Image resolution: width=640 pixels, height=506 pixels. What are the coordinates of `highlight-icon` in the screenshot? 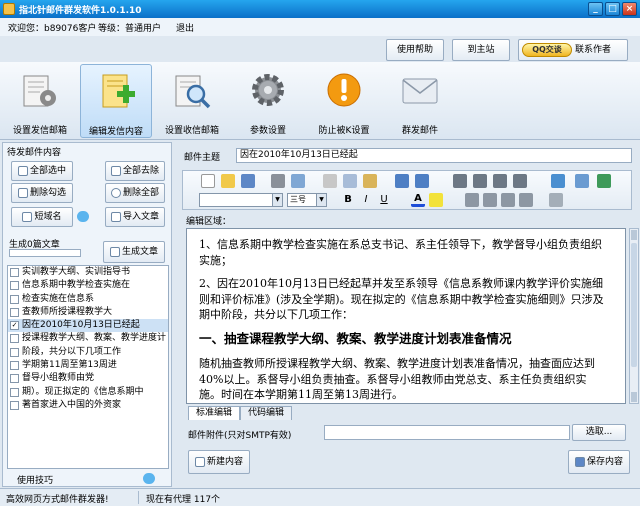 It's located at (436, 200).